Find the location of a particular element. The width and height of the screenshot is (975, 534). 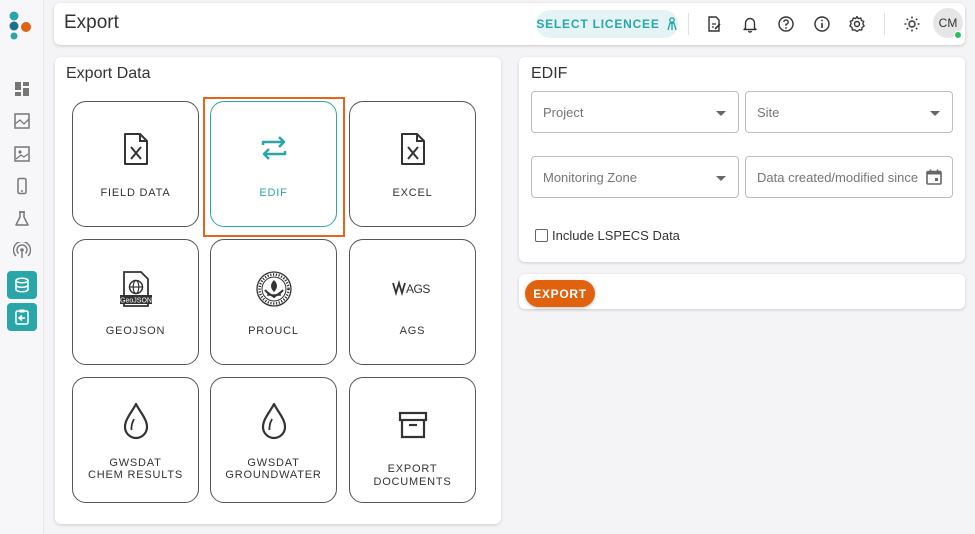

info-icon is located at coordinates (822, 24).